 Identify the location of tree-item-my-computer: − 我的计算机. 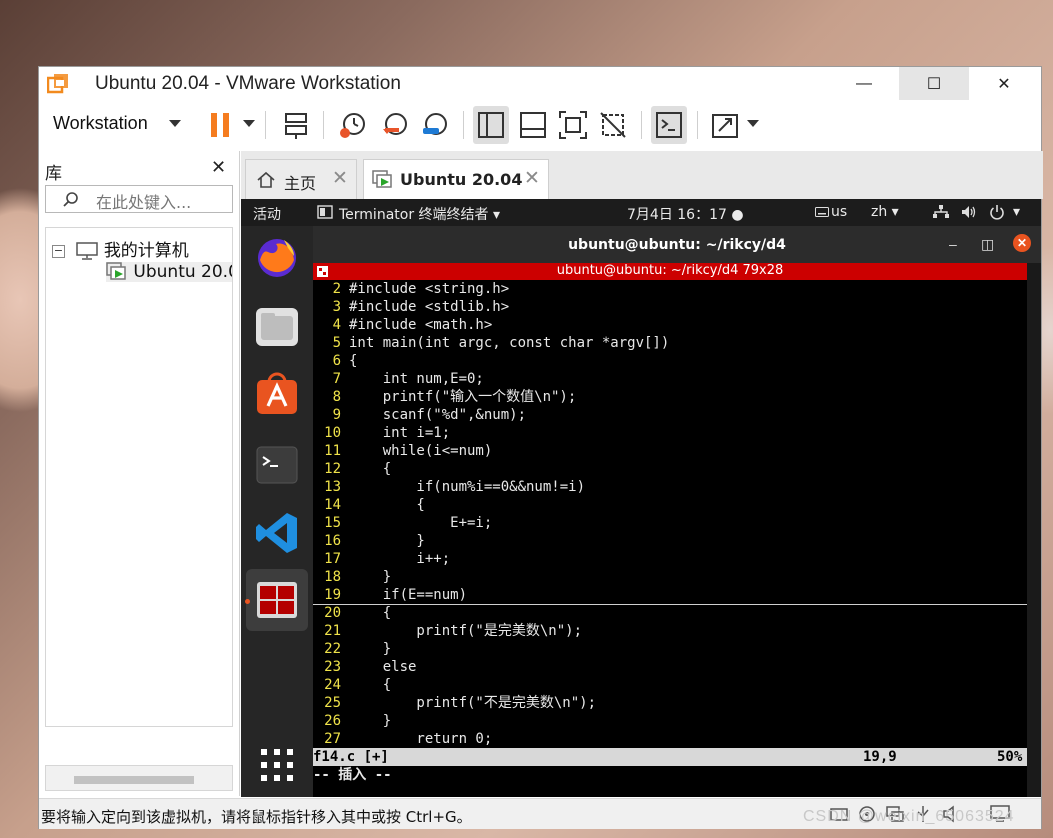
(120, 248).